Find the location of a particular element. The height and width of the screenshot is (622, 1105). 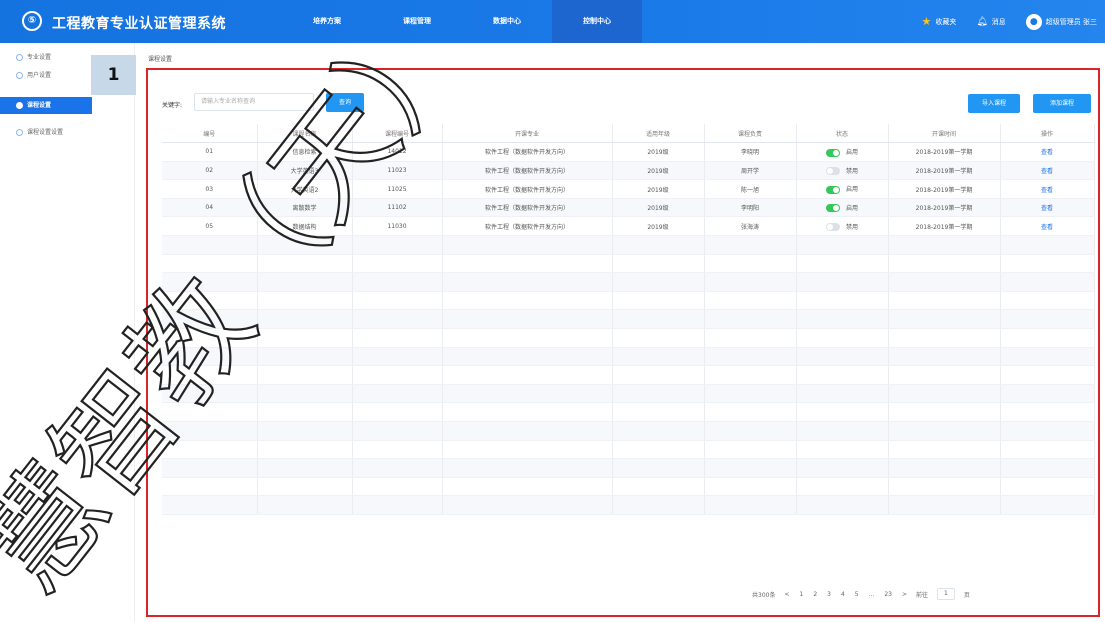

import-course-button: 导入课程 is located at coordinates (994, 103).